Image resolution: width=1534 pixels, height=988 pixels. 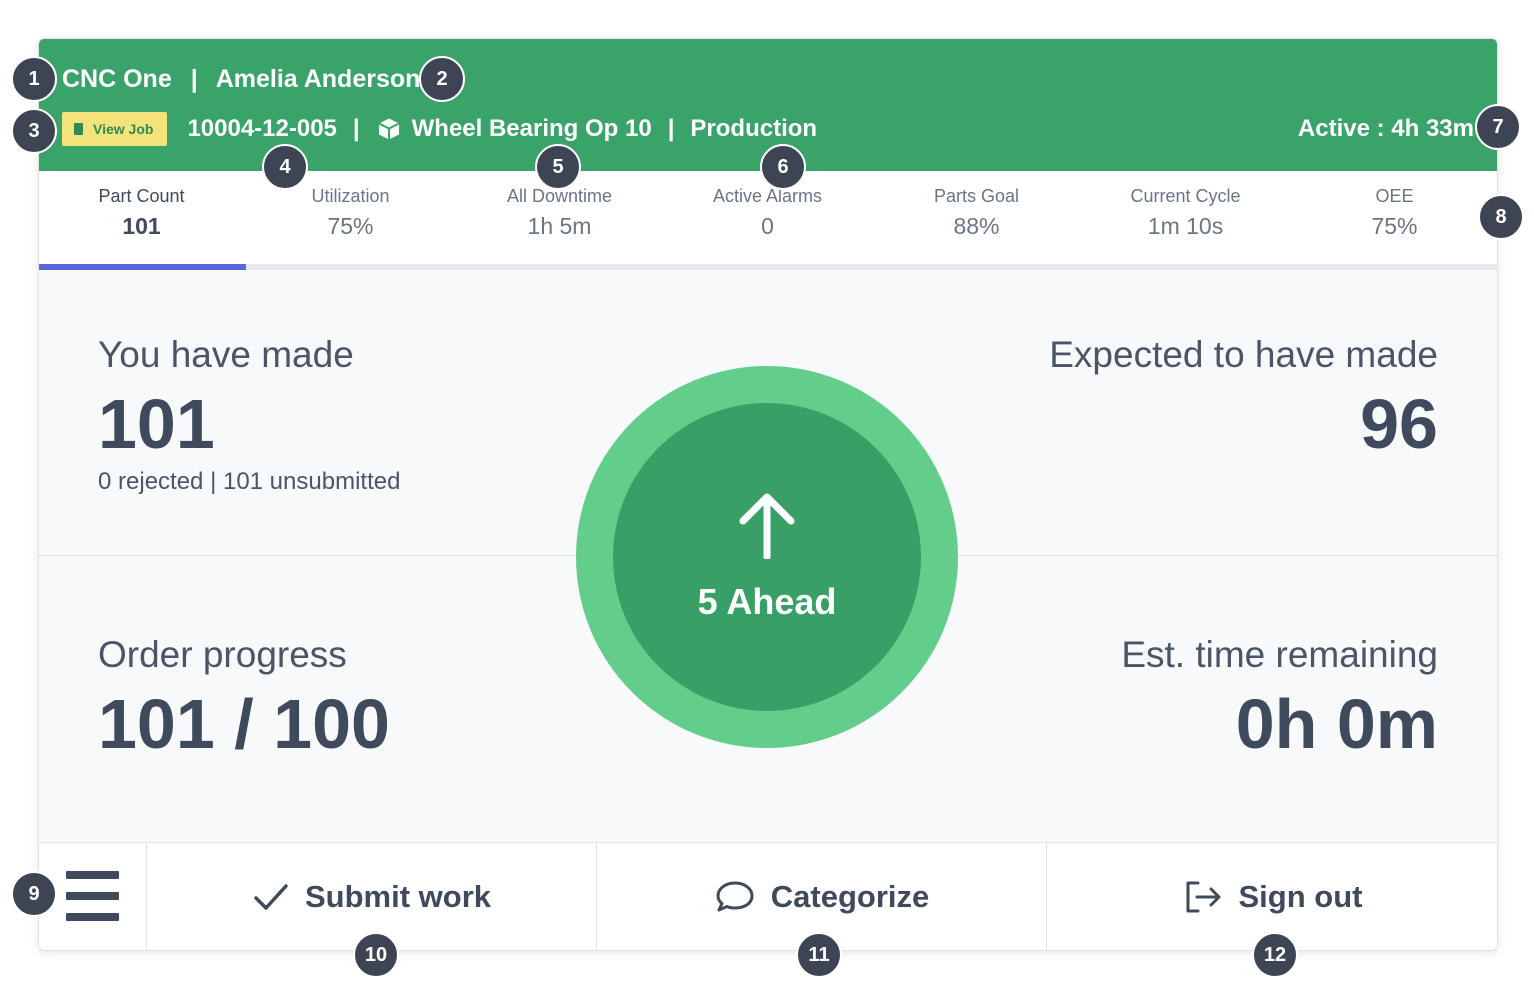 I want to click on made-detail: 0 rejected | 101 unsubmitted, so click(x=249, y=481).